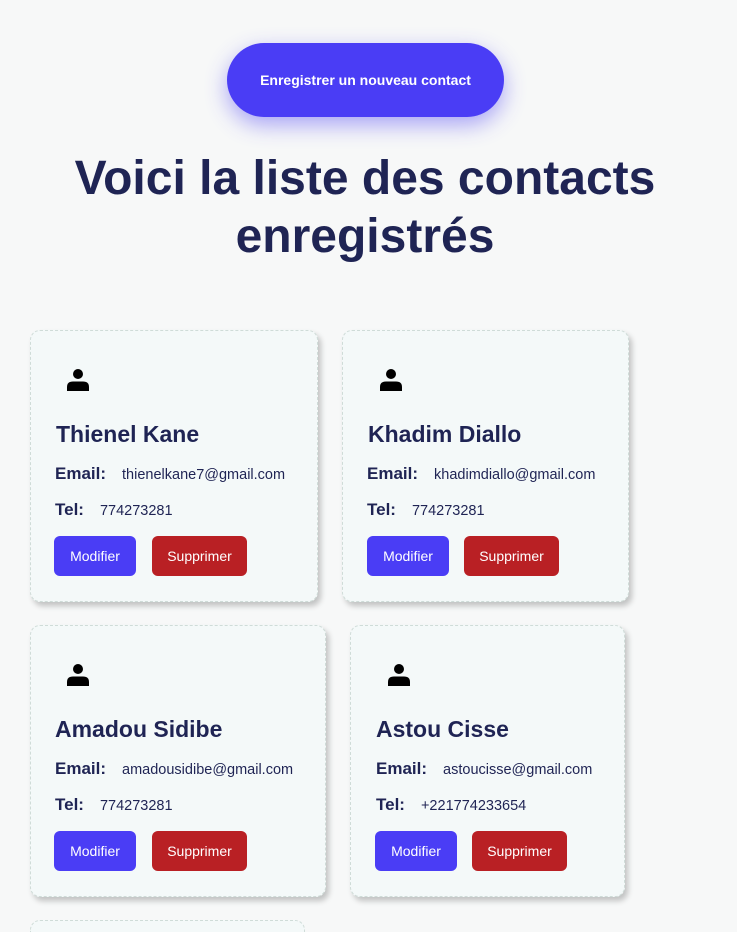 The image size is (737, 932). What do you see at coordinates (515, 475) in the screenshot?
I see `email-value: khadimdiallo@gmail.com` at bounding box center [515, 475].